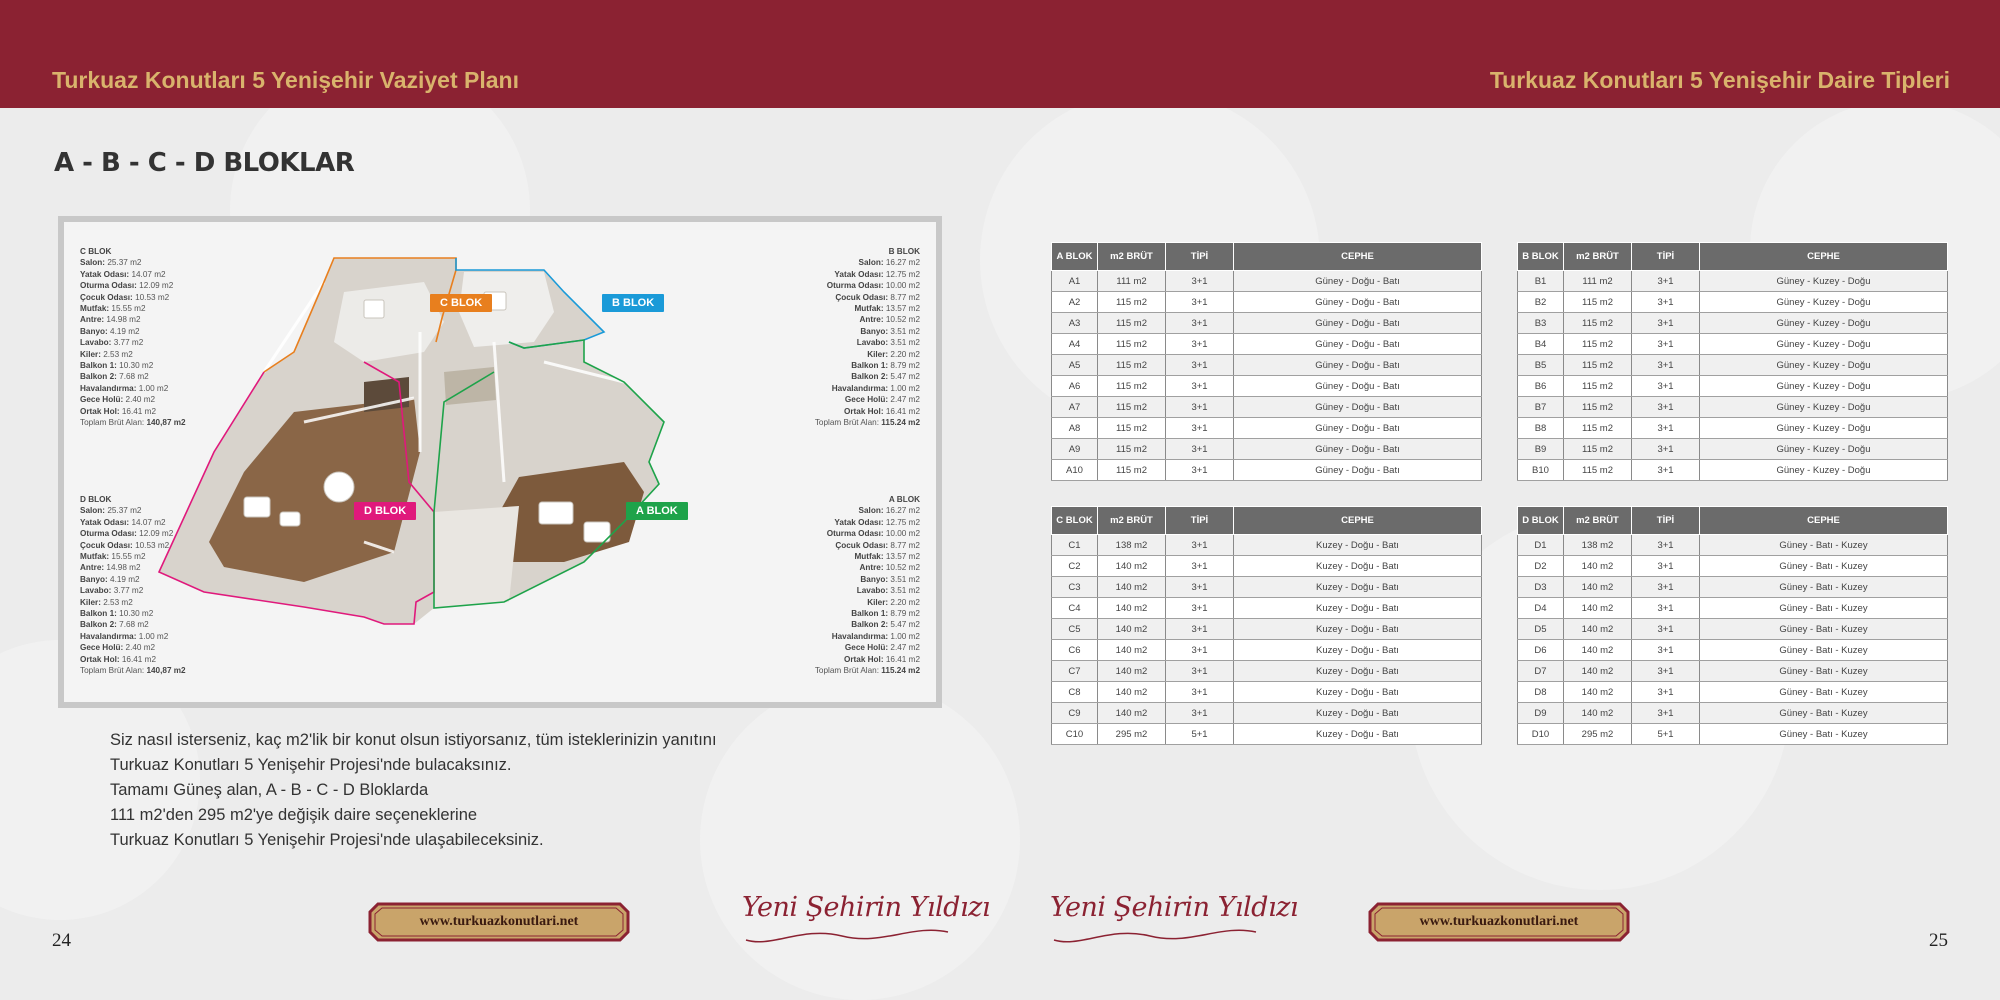 The image size is (2000, 1000). Describe the element at coordinates (156, 286) in the screenshot. I see `room-area: 12.09 m2` at that location.